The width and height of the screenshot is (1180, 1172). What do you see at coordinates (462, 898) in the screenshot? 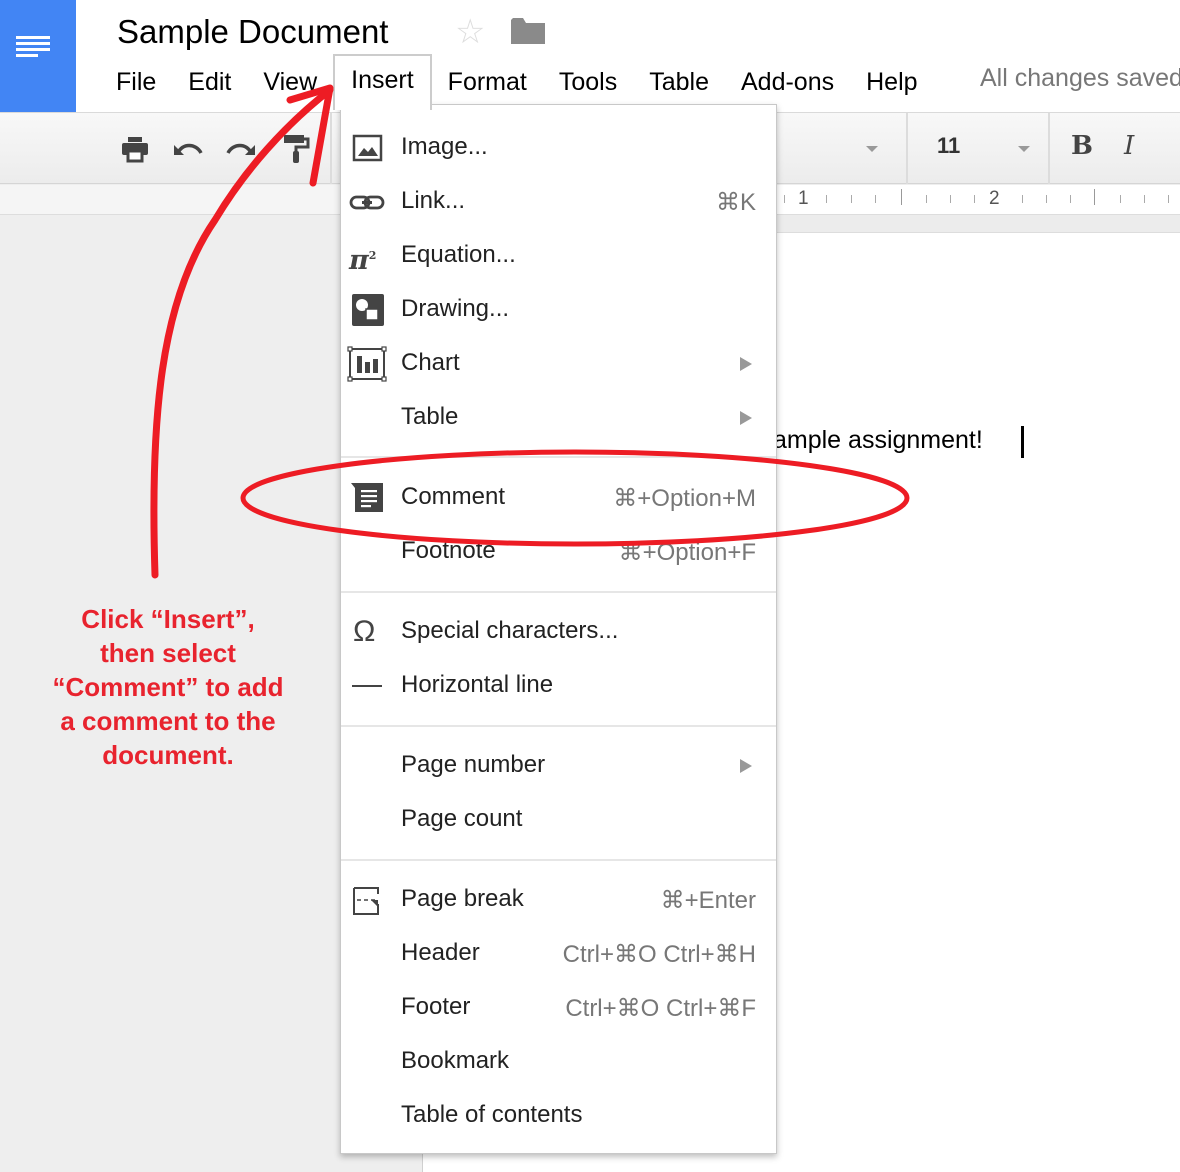
I see `menu-item-label: Page break` at bounding box center [462, 898].